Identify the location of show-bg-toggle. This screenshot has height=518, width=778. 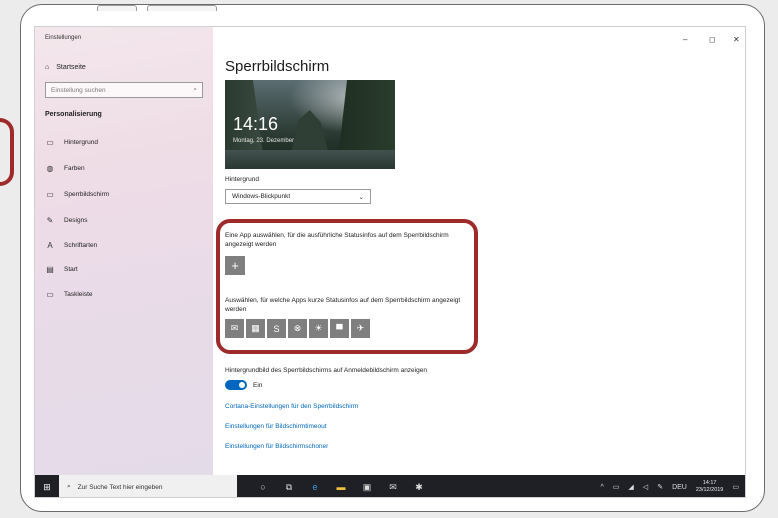
(236, 385).